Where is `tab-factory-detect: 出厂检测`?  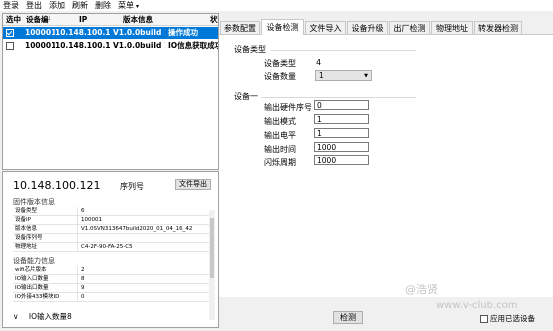 tab-factory-detect: 出厂检测 is located at coordinates (409, 27).